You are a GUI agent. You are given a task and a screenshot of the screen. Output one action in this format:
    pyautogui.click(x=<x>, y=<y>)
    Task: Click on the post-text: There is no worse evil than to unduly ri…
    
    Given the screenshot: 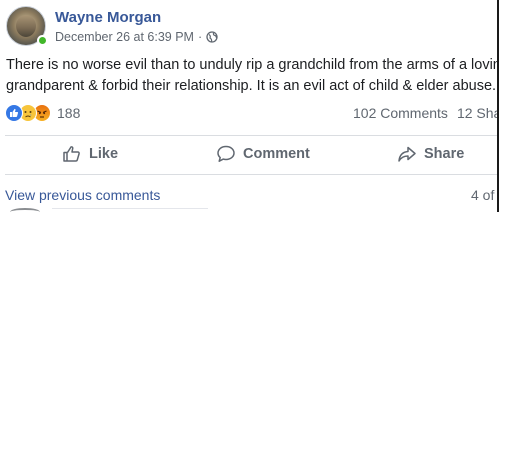 What is the action you would take?
    pyautogui.click(x=252, y=76)
    